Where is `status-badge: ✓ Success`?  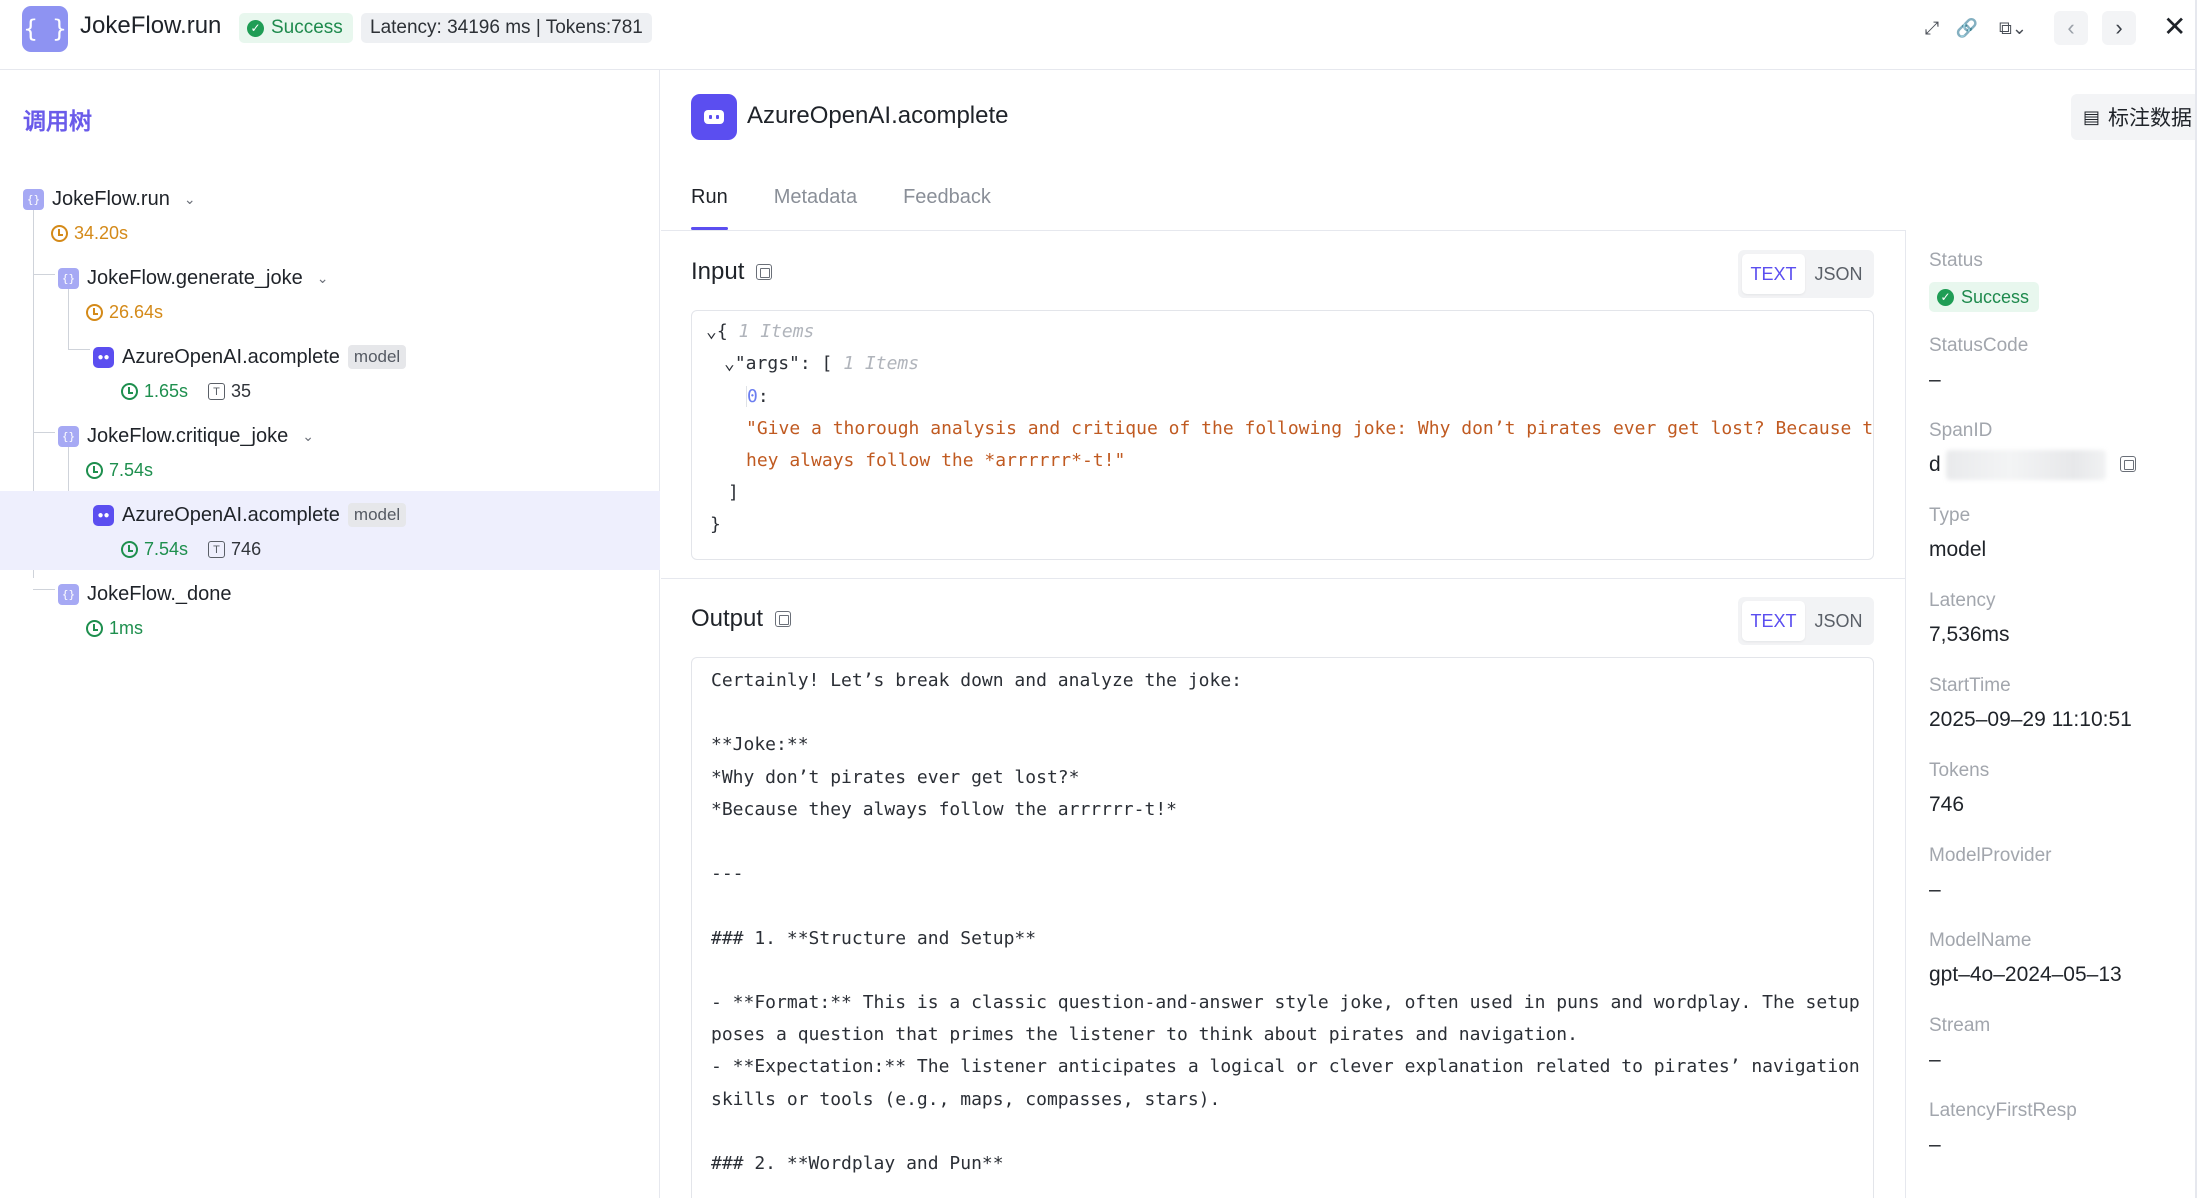 status-badge: ✓ Success is located at coordinates (296, 28).